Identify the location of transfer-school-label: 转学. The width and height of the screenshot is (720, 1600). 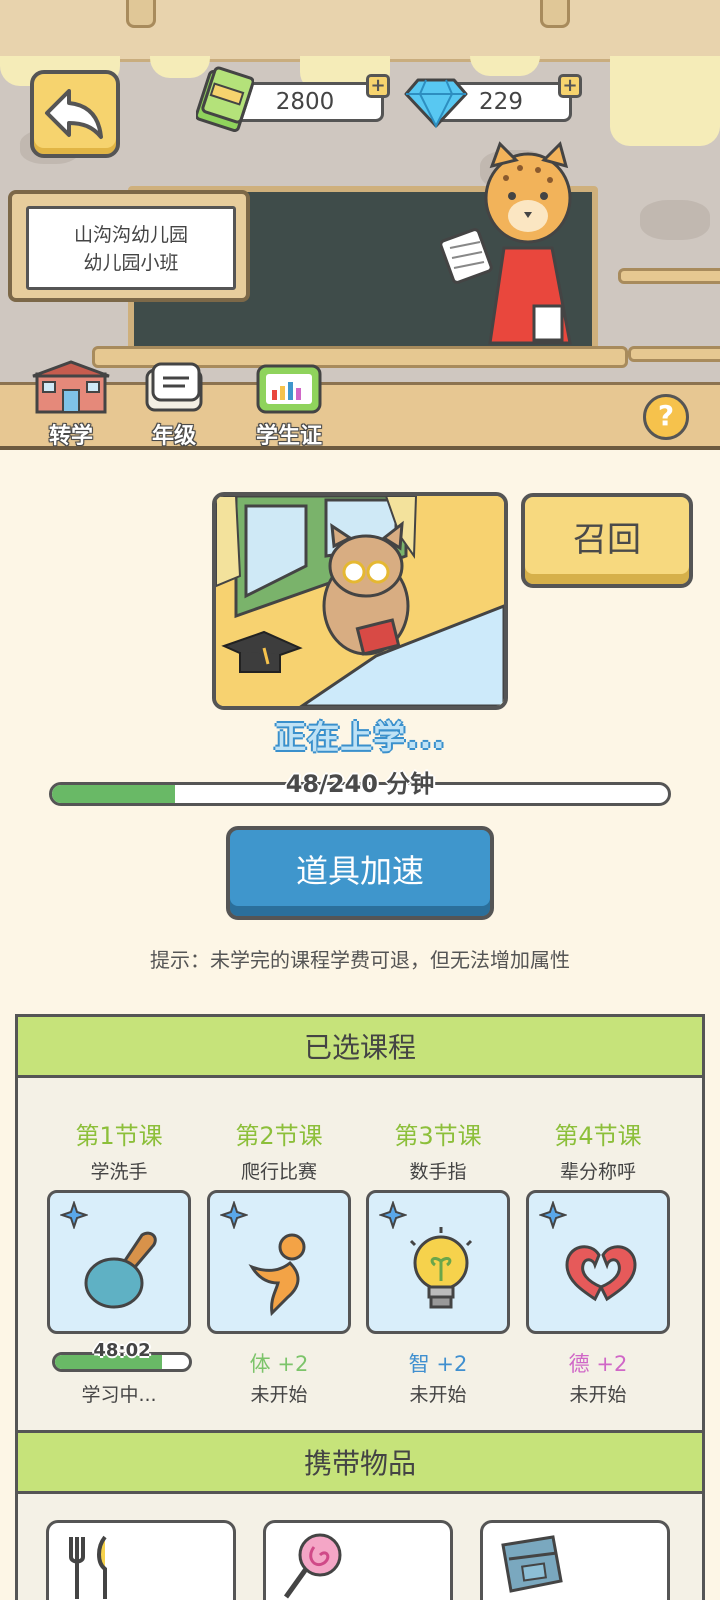
(71, 436).